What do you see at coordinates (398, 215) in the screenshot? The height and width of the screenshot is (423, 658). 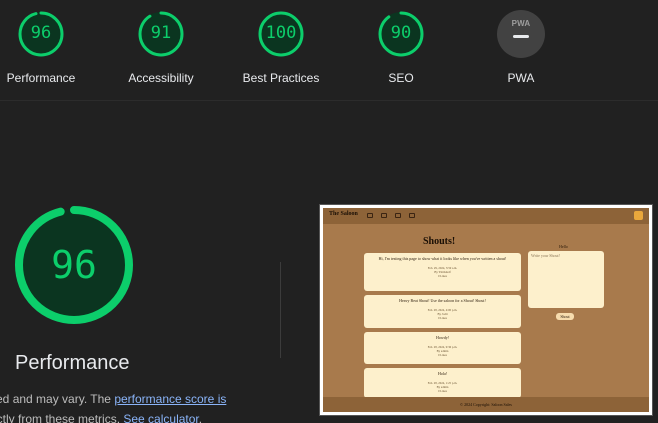 I see `list-icon` at bounding box center [398, 215].